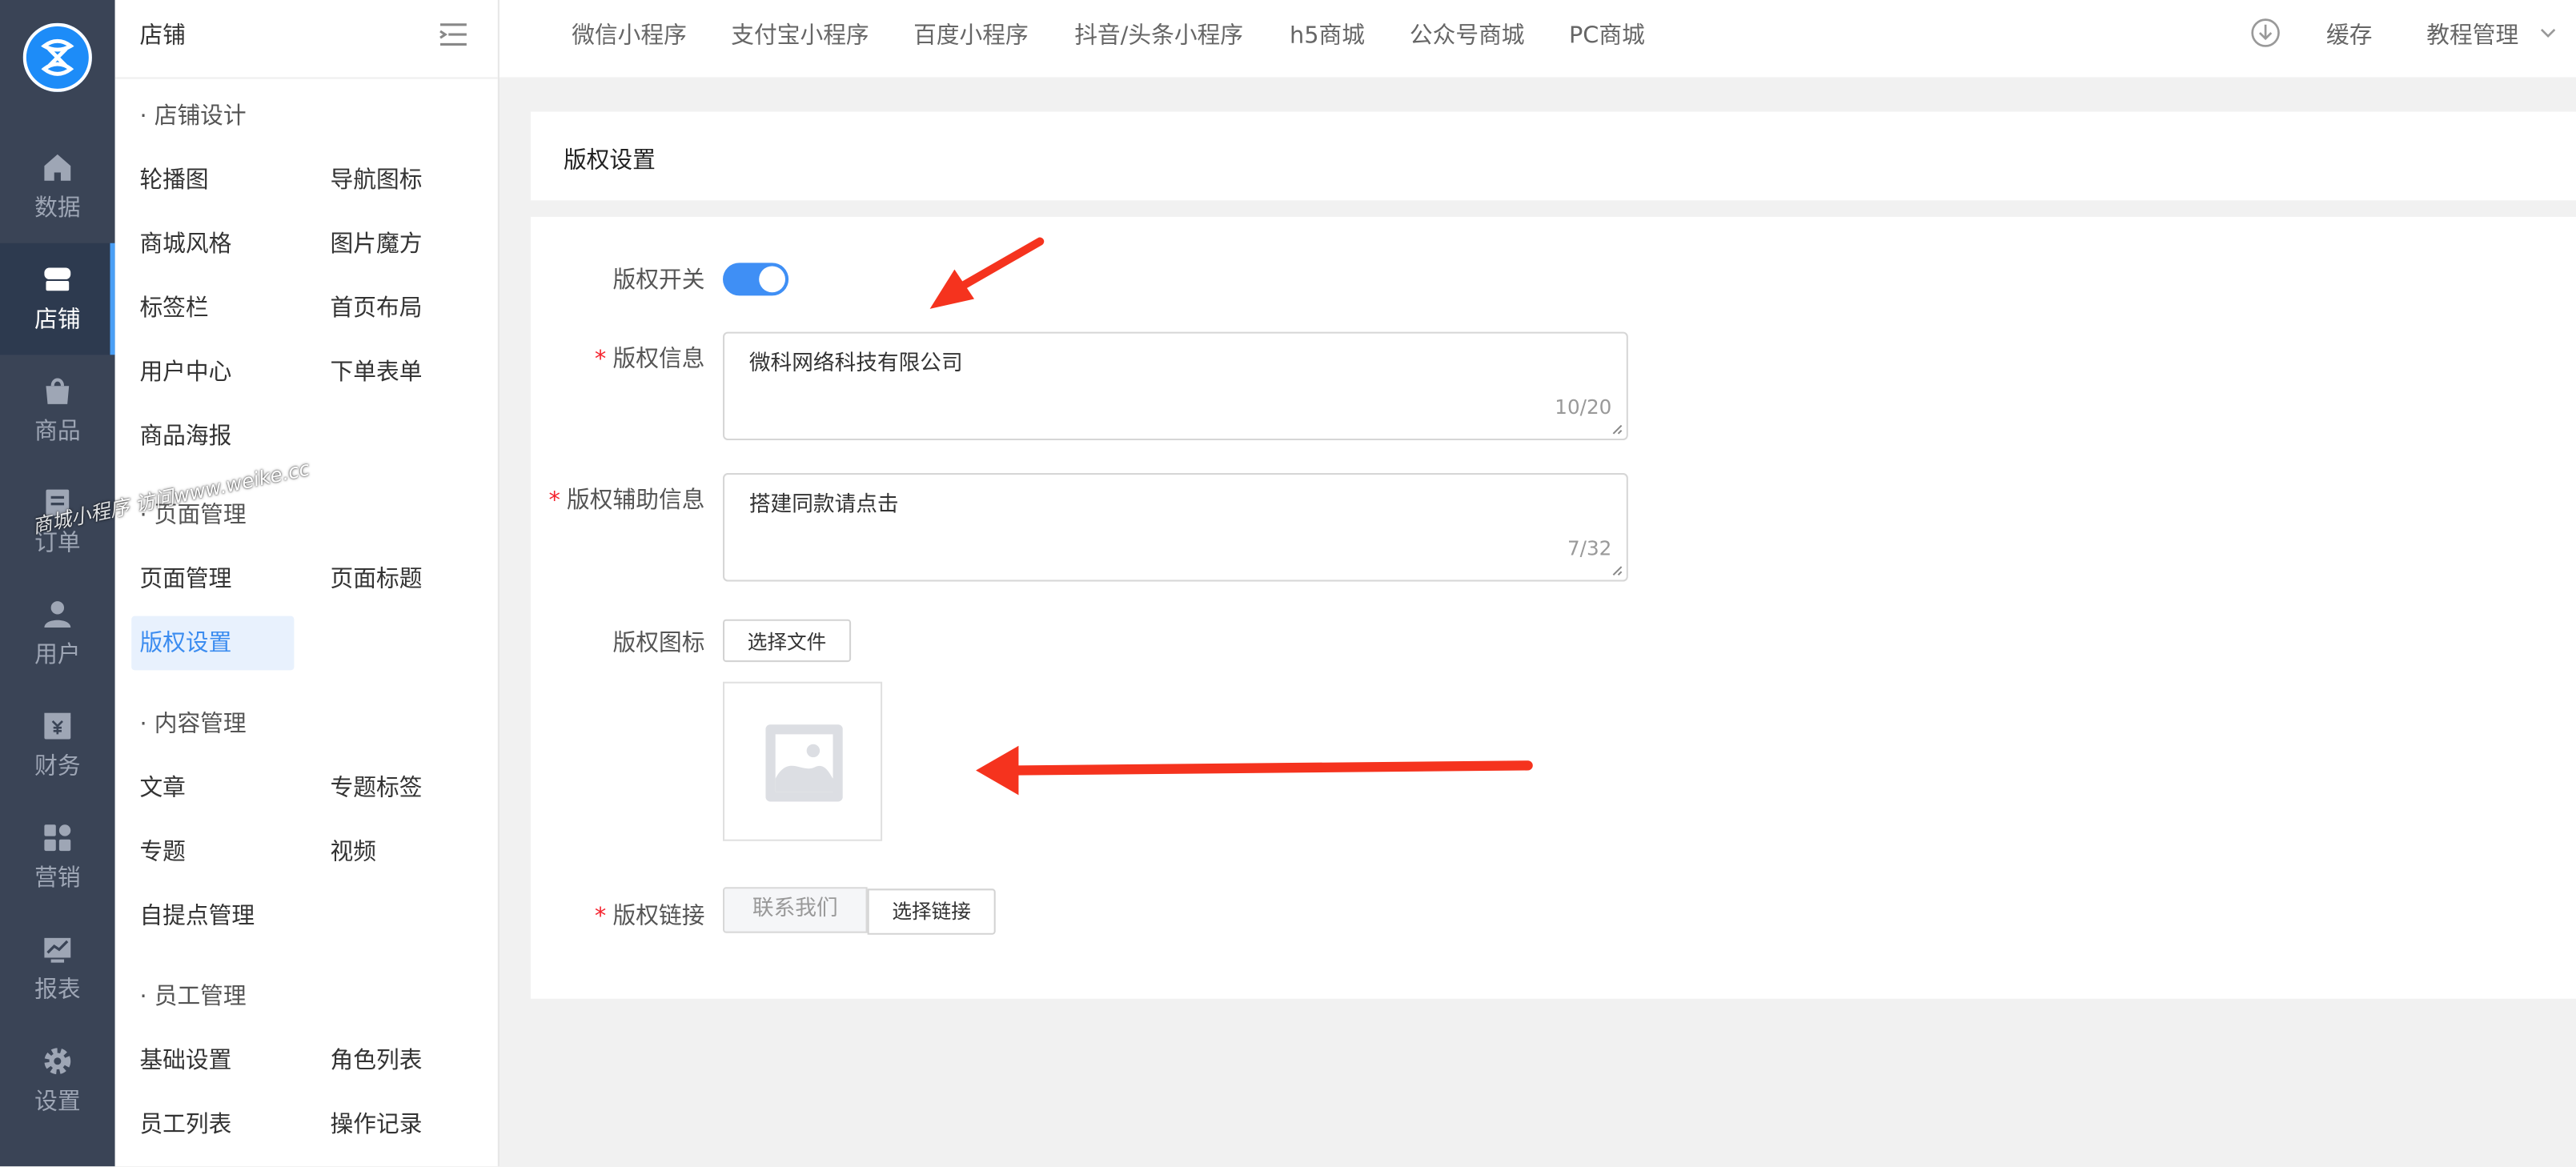 The image size is (2576, 1167). Describe the element at coordinates (1176, 527) in the screenshot. I see `copyright-aux-field: 搭建同款请点击 7/32` at that location.